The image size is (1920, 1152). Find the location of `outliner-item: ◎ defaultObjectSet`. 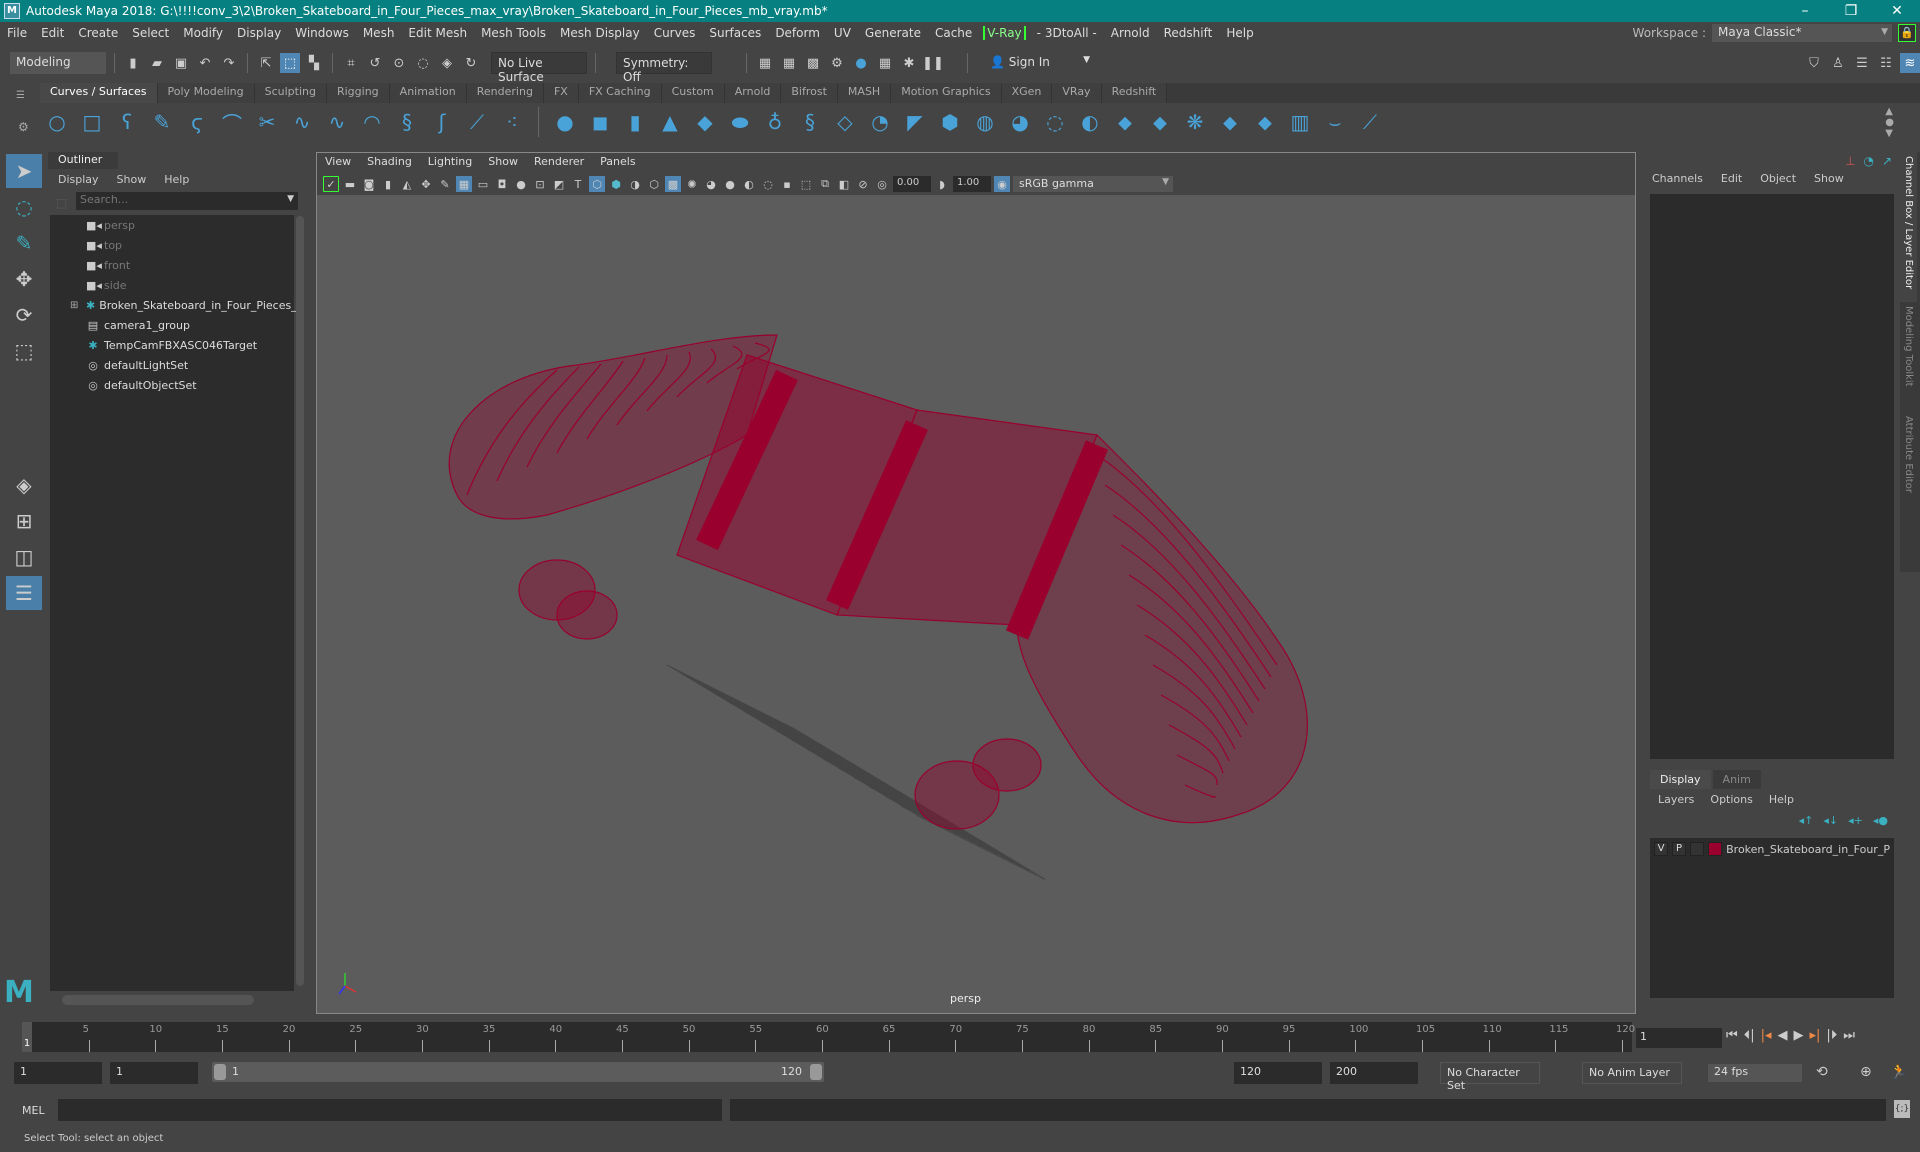

outliner-item: ◎ defaultObjectSet is located at coordinates (172, 385).